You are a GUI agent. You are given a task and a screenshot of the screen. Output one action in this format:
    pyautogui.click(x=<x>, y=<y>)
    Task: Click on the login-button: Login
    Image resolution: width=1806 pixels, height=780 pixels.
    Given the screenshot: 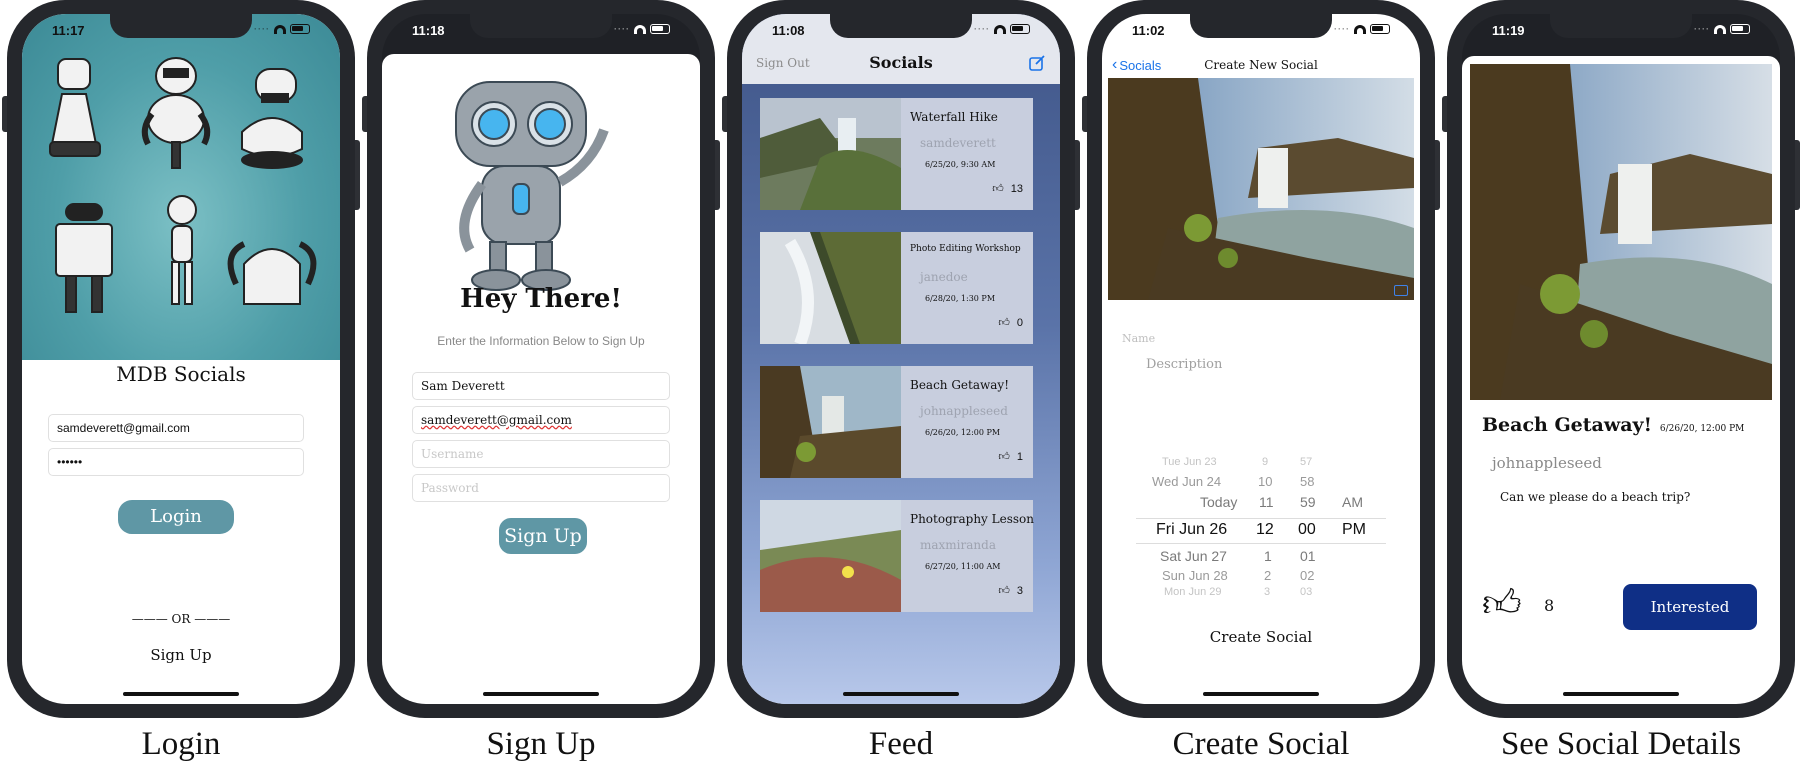 What is the action you would take?
    pyautogui.click(x=176, y=517)
    